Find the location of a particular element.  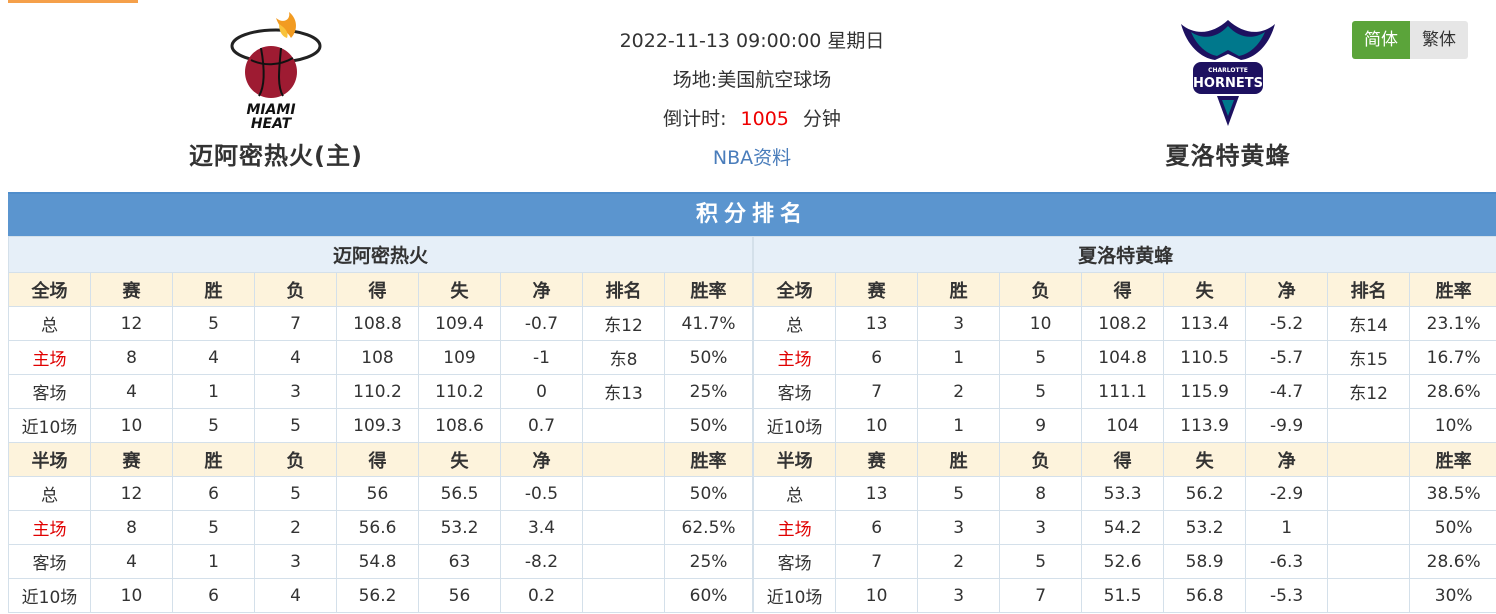

table-cell: -2.9 is located at coordinates (1287, 493).